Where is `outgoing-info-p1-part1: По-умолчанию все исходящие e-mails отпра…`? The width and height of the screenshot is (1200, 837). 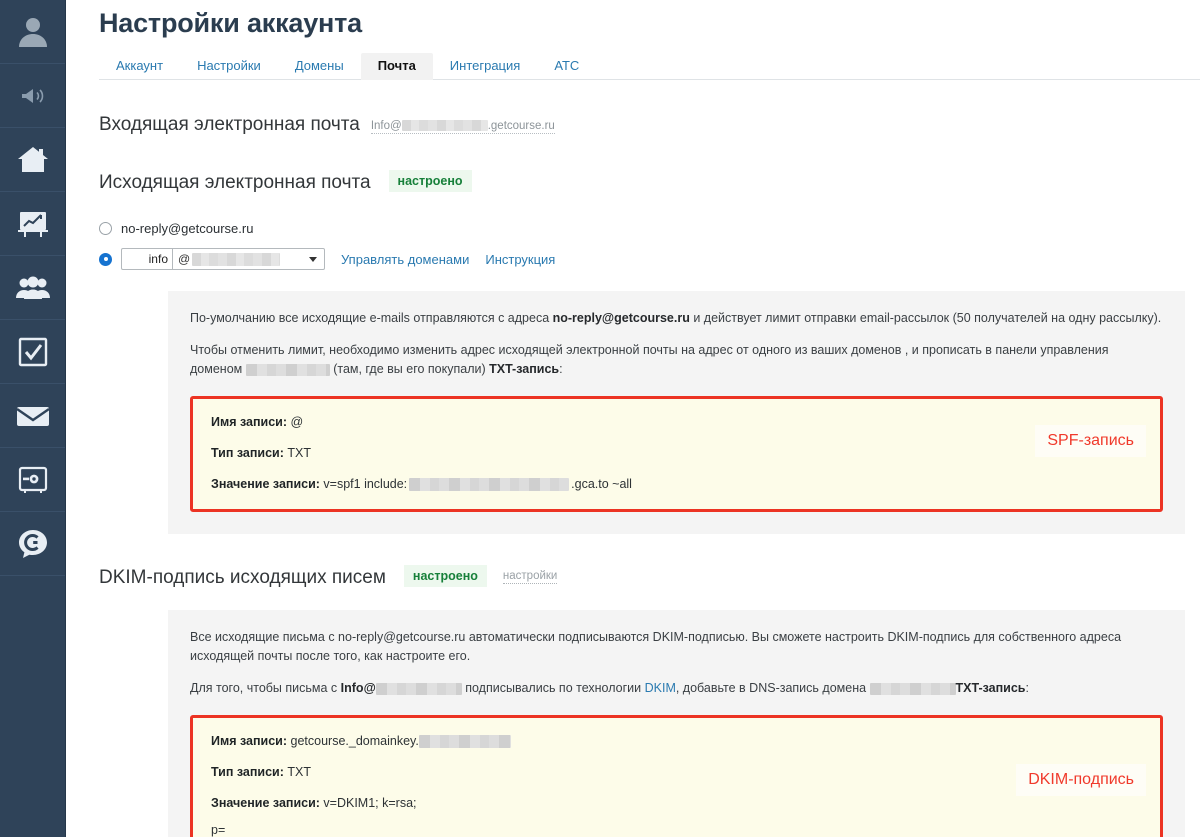 outgoing-info-p1-part1: По-умолчанию все исходящие e-mails отпра… is located at coordinates (371, 318).